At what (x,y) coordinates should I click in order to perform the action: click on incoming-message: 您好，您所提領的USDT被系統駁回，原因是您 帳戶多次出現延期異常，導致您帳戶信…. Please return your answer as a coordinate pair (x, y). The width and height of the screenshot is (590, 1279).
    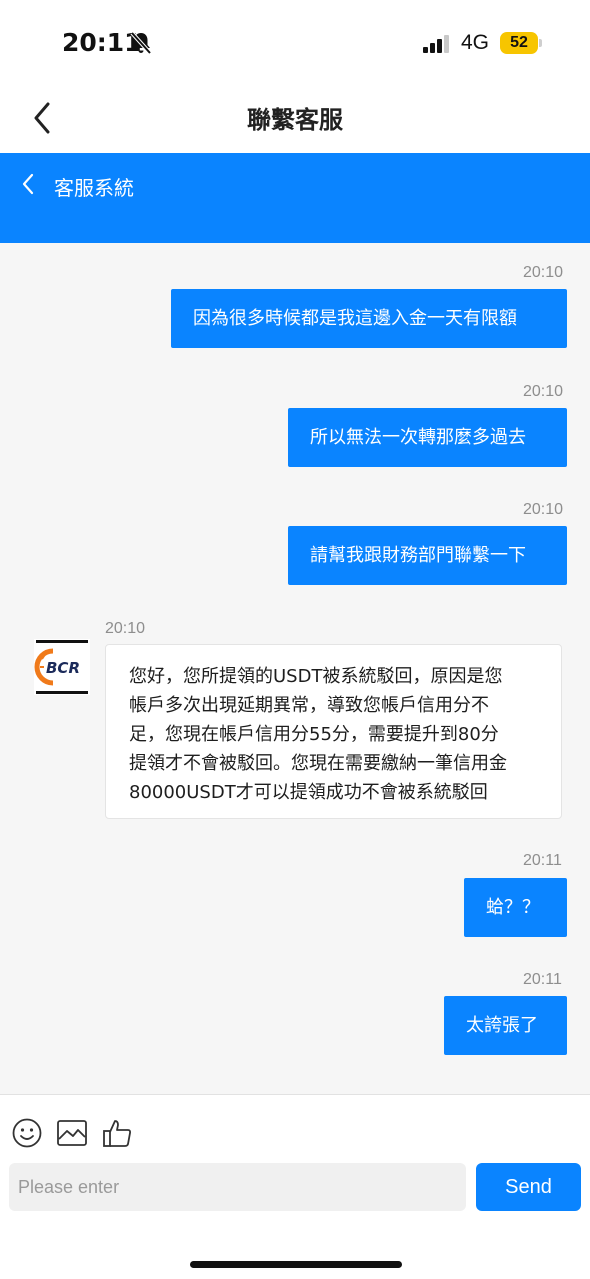
    Looking at the image, I should click on (333, 731).